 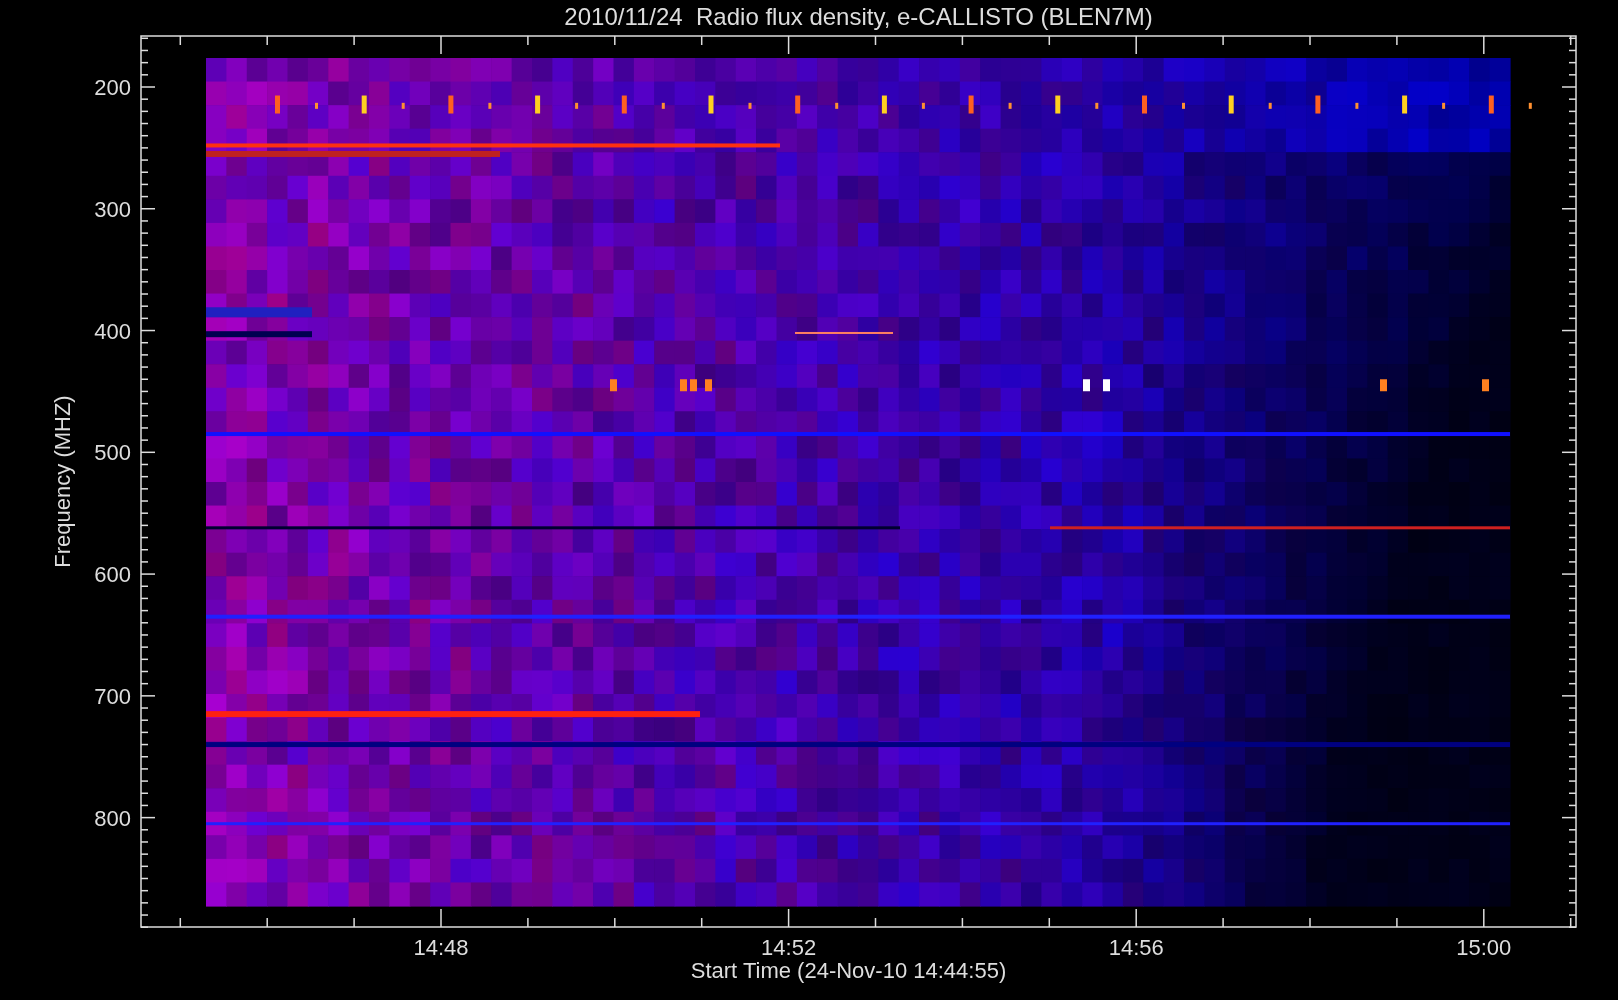 I want to click on tick-label: 200, so click(x=112, y=87).